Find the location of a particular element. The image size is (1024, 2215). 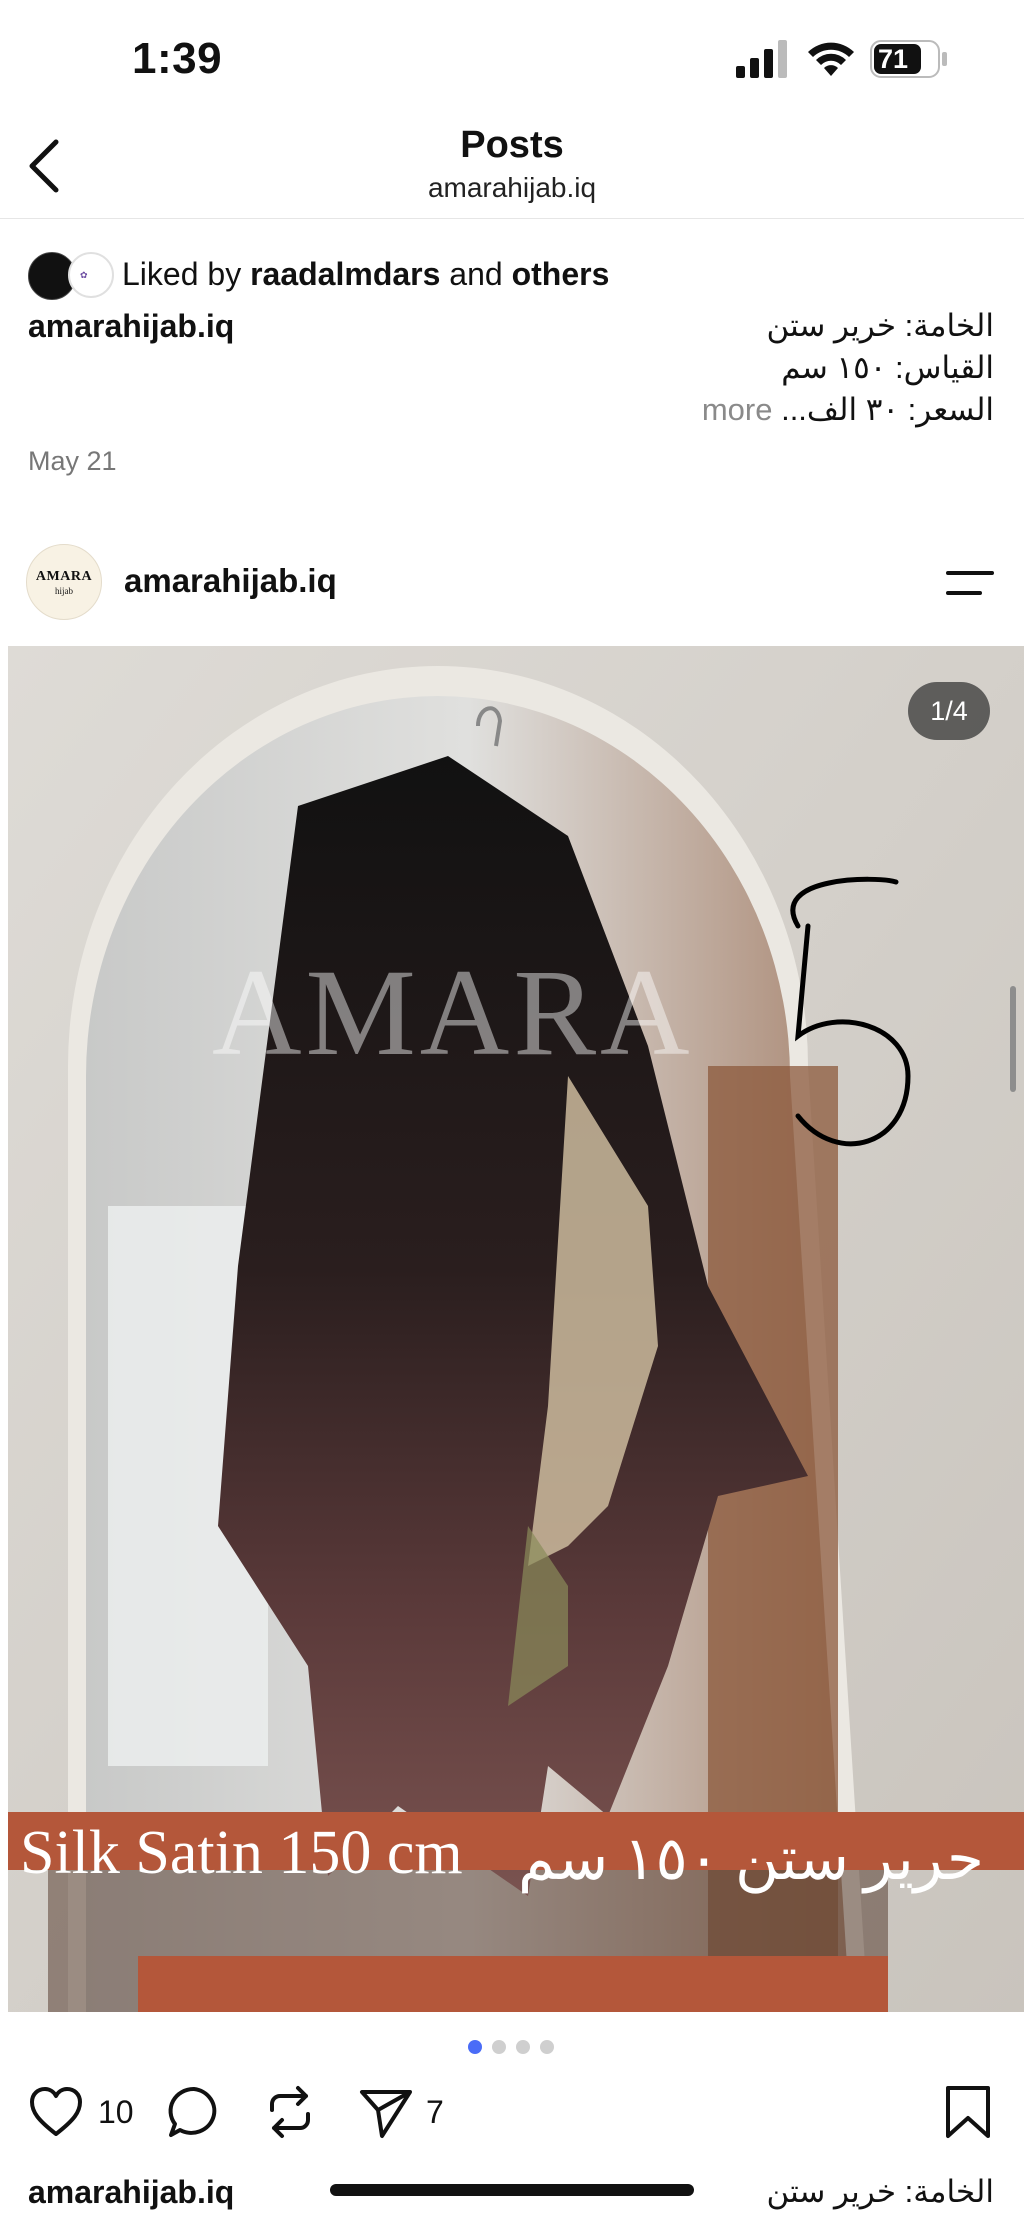

scrollbar is located at coordinates (1013, 1039).